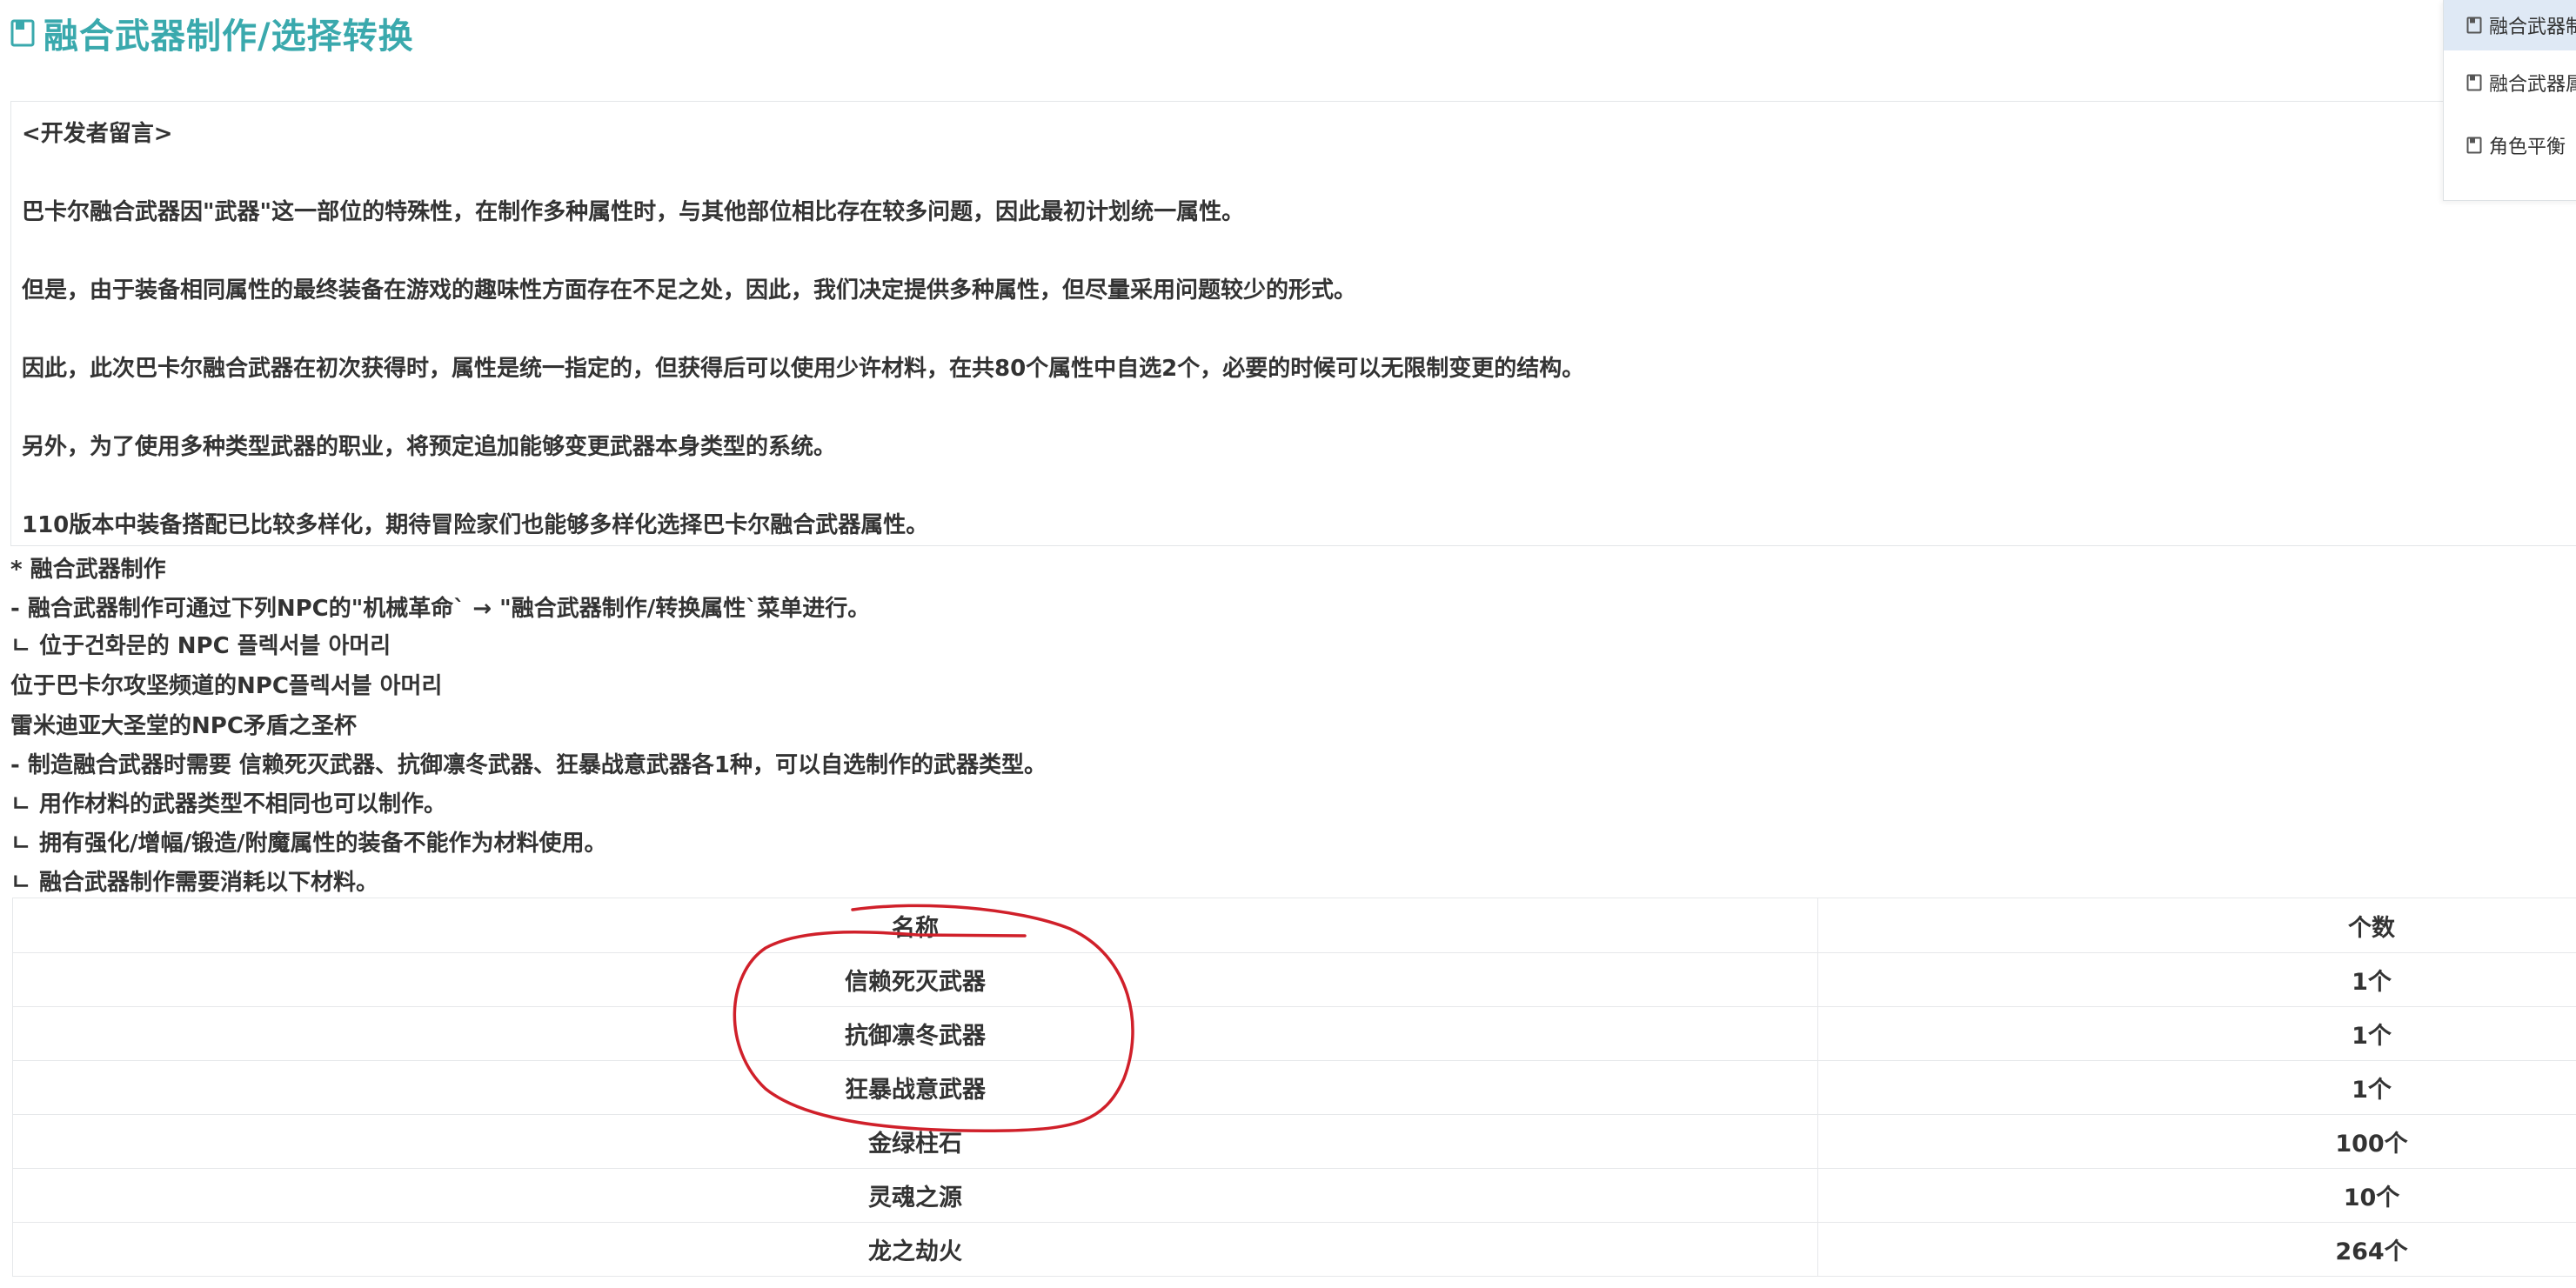  I want to click on toc-item-label: 融合武器制作/选择转换, so click(2532, 27).